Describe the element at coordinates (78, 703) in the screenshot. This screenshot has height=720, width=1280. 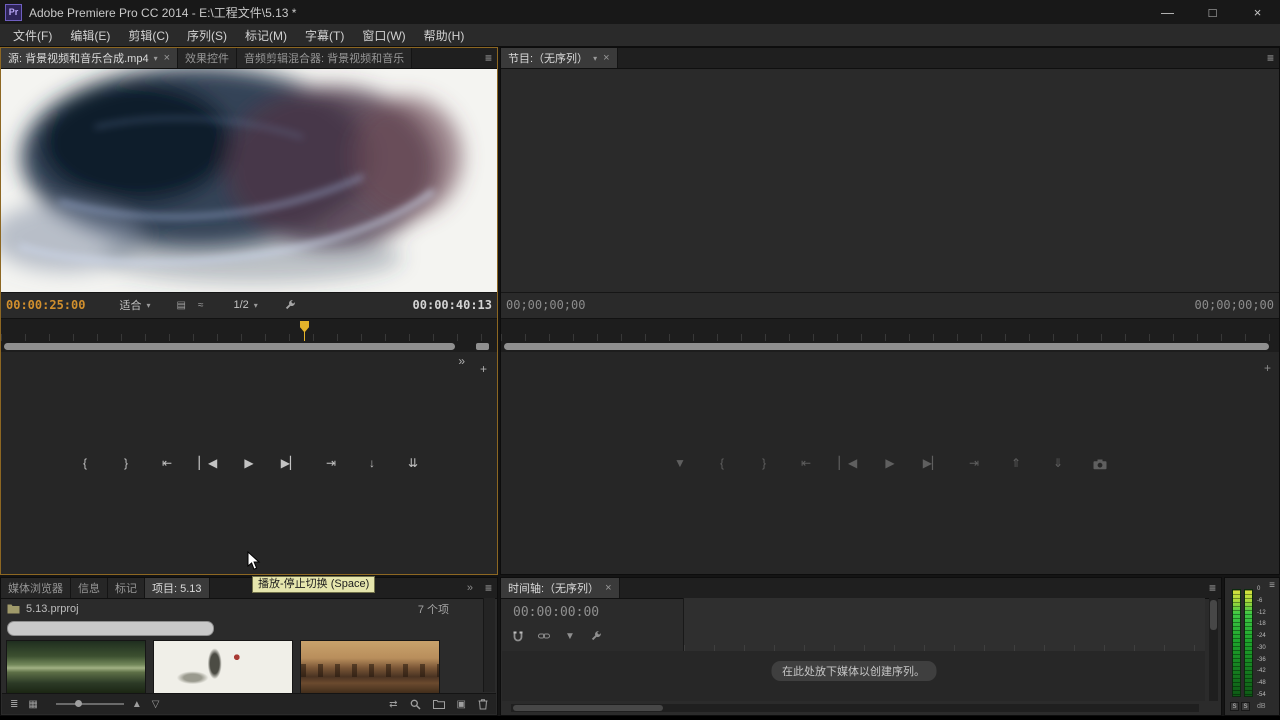
I see `slider-knob` at that location.